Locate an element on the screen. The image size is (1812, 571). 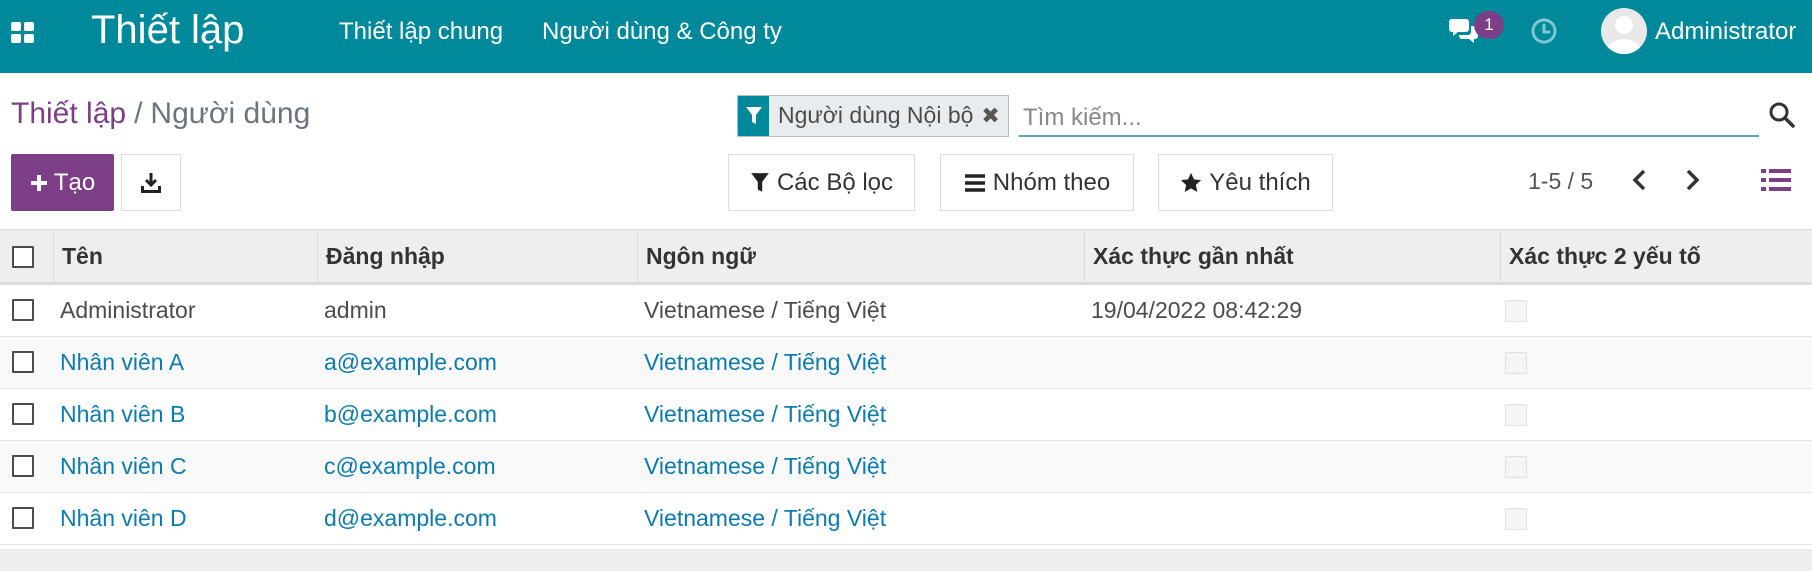
cell-name: Nhân viên A is located at coordinates (122, 362).